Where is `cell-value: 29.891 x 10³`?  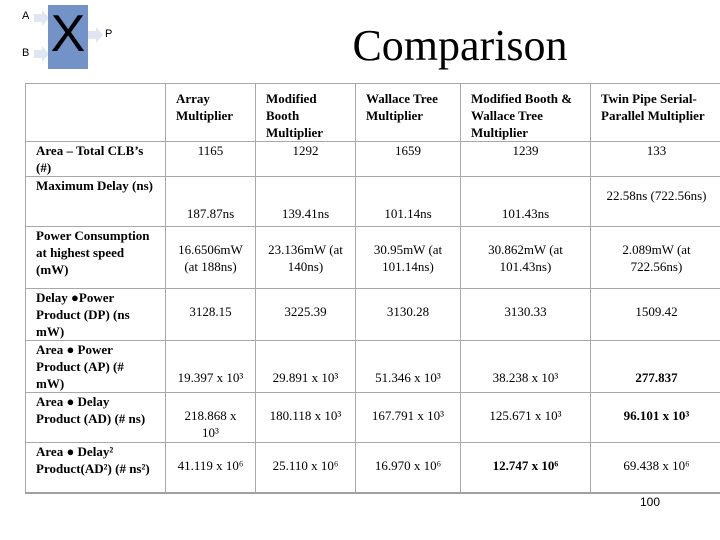
cell-value: 29.891 x 10³ is located at coordinates (305, 366).